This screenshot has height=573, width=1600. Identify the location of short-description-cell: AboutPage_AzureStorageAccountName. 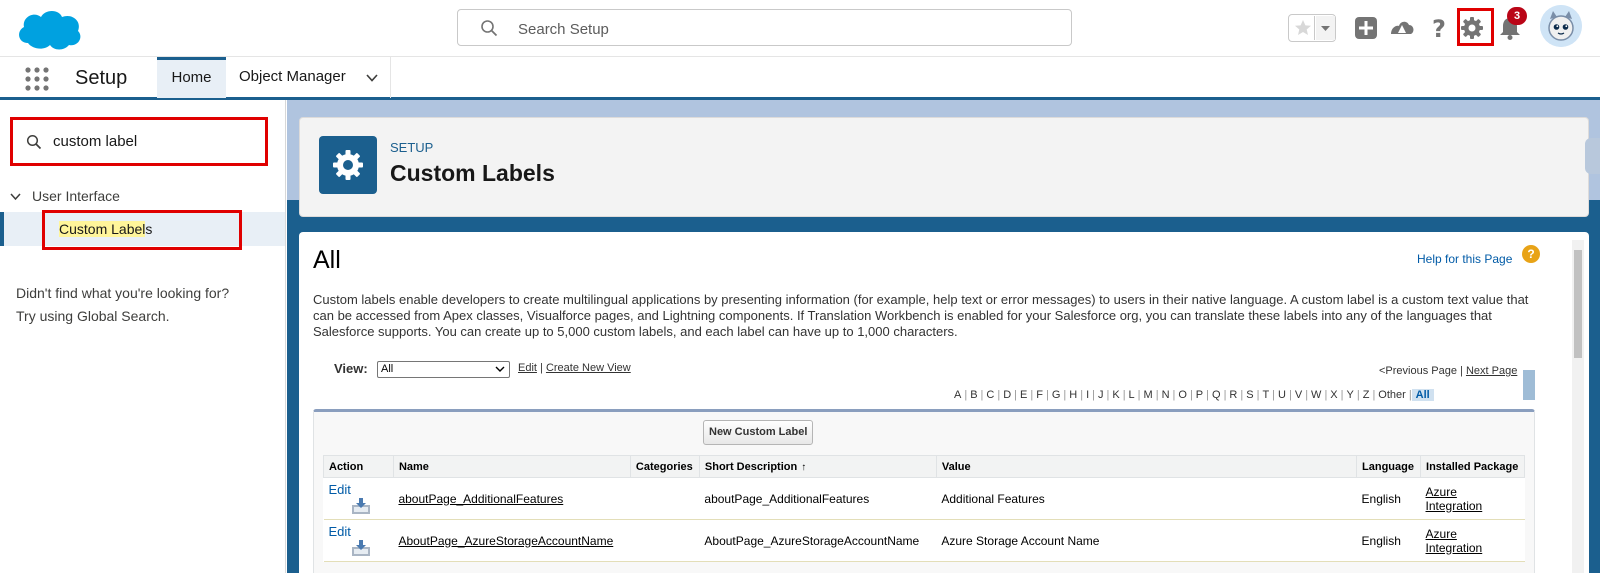
(818, 540).